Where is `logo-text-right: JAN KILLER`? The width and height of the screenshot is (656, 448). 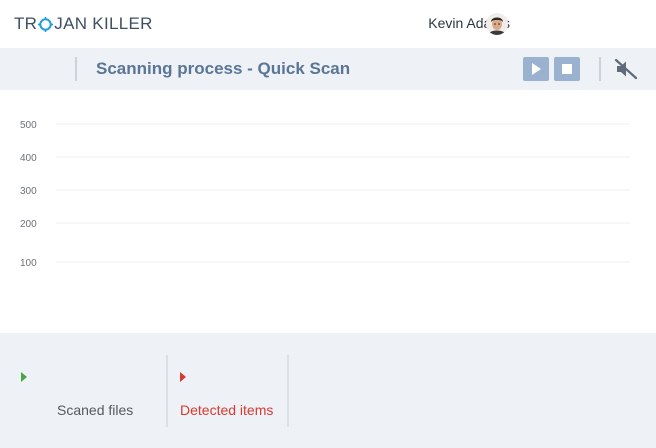
logo-text-right: JAN KILLER is located at coordinates (103, 23).